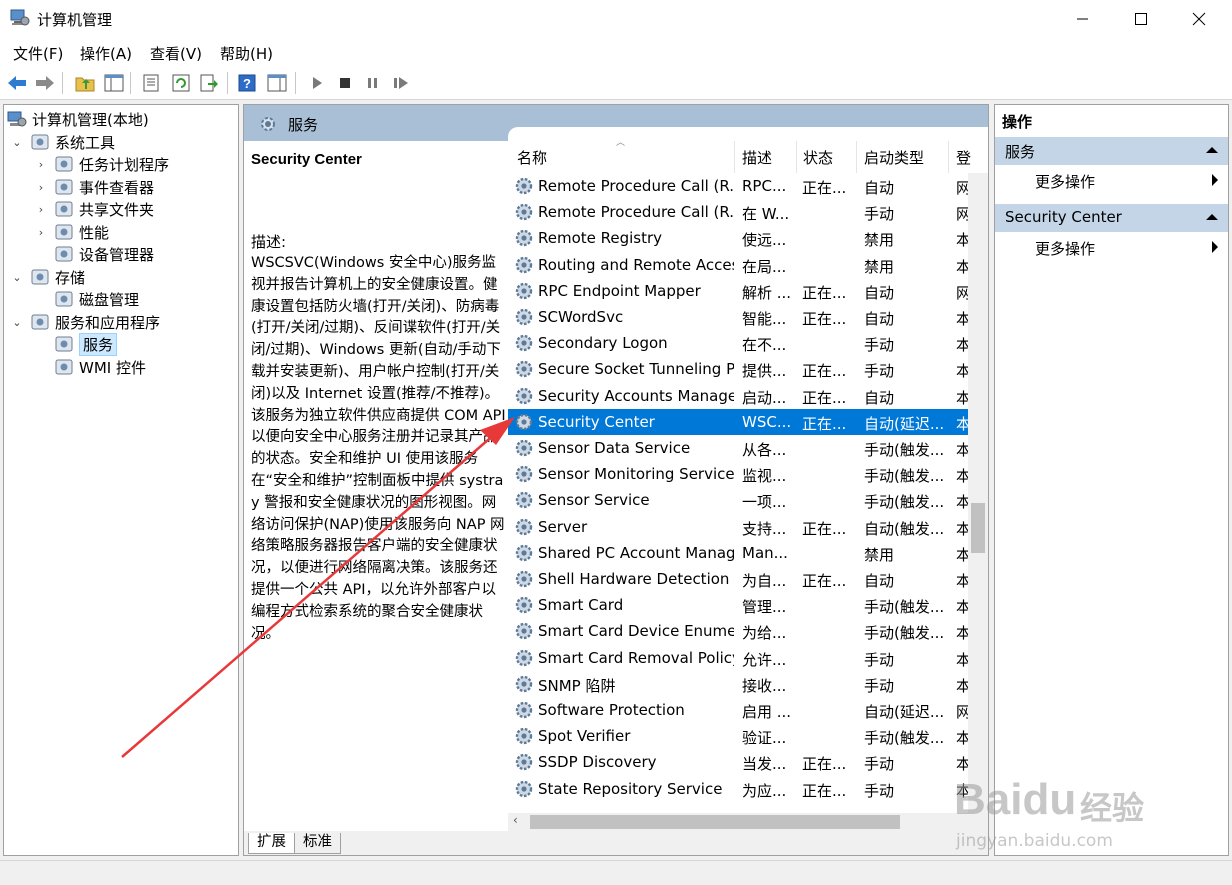 Image resolution: width=1232 pixels, height=885 pixels. Describe the element at coordinates (101, 164) in the screenshot. I see `tree-item: › 任务计划程序` at that location.